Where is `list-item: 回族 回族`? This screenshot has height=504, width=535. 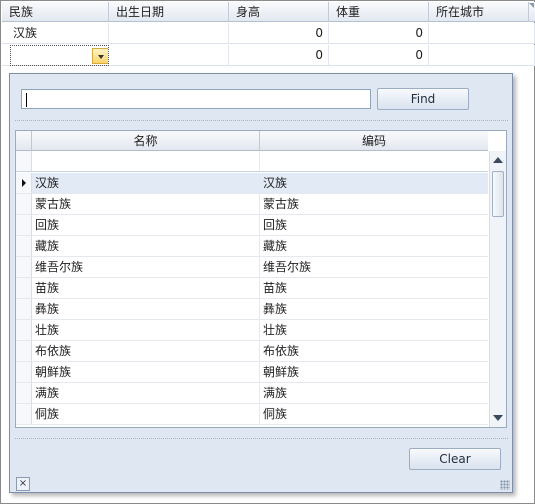
list-item: 回族 回族 is located at coordinates (252, 225).